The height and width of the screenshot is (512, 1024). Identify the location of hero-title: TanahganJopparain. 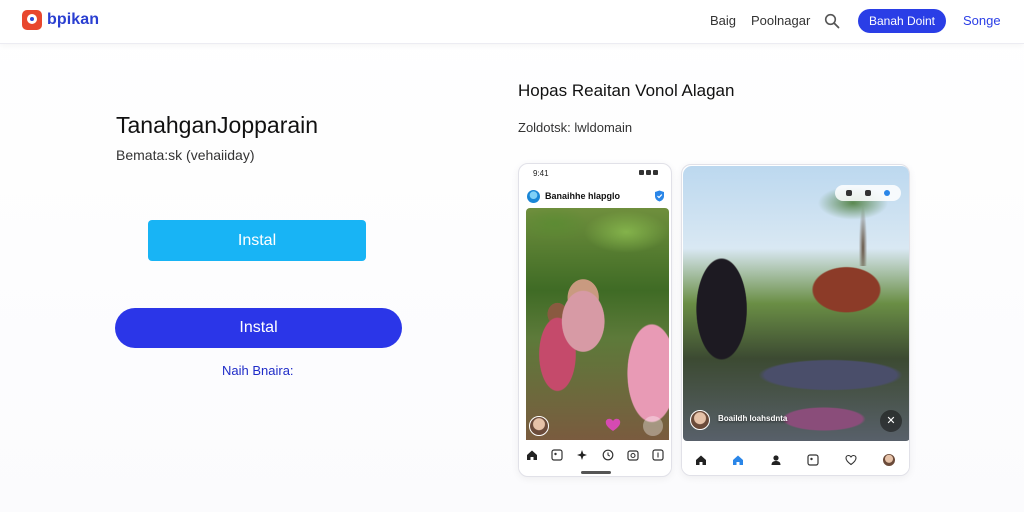
(217, 125).